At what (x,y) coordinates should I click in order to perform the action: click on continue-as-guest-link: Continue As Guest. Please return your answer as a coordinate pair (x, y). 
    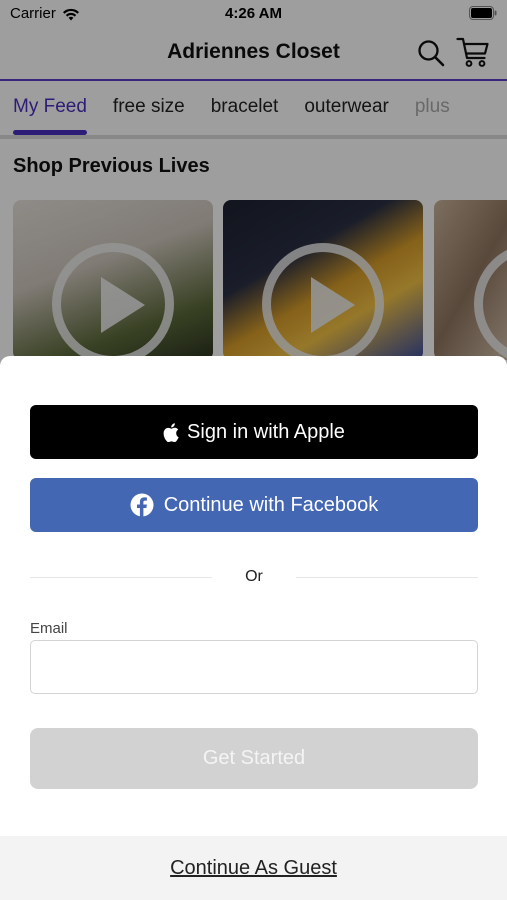
    Looking at the image, I should click on (253, 868).